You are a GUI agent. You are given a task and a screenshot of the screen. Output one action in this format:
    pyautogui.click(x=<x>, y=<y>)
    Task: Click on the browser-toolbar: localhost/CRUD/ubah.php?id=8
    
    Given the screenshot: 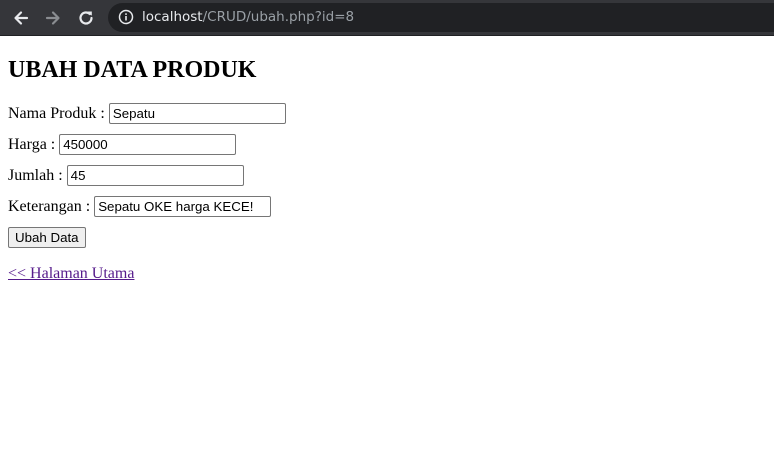 What is the action you would take?
    pyautogui.click(x=387, y=18)
    